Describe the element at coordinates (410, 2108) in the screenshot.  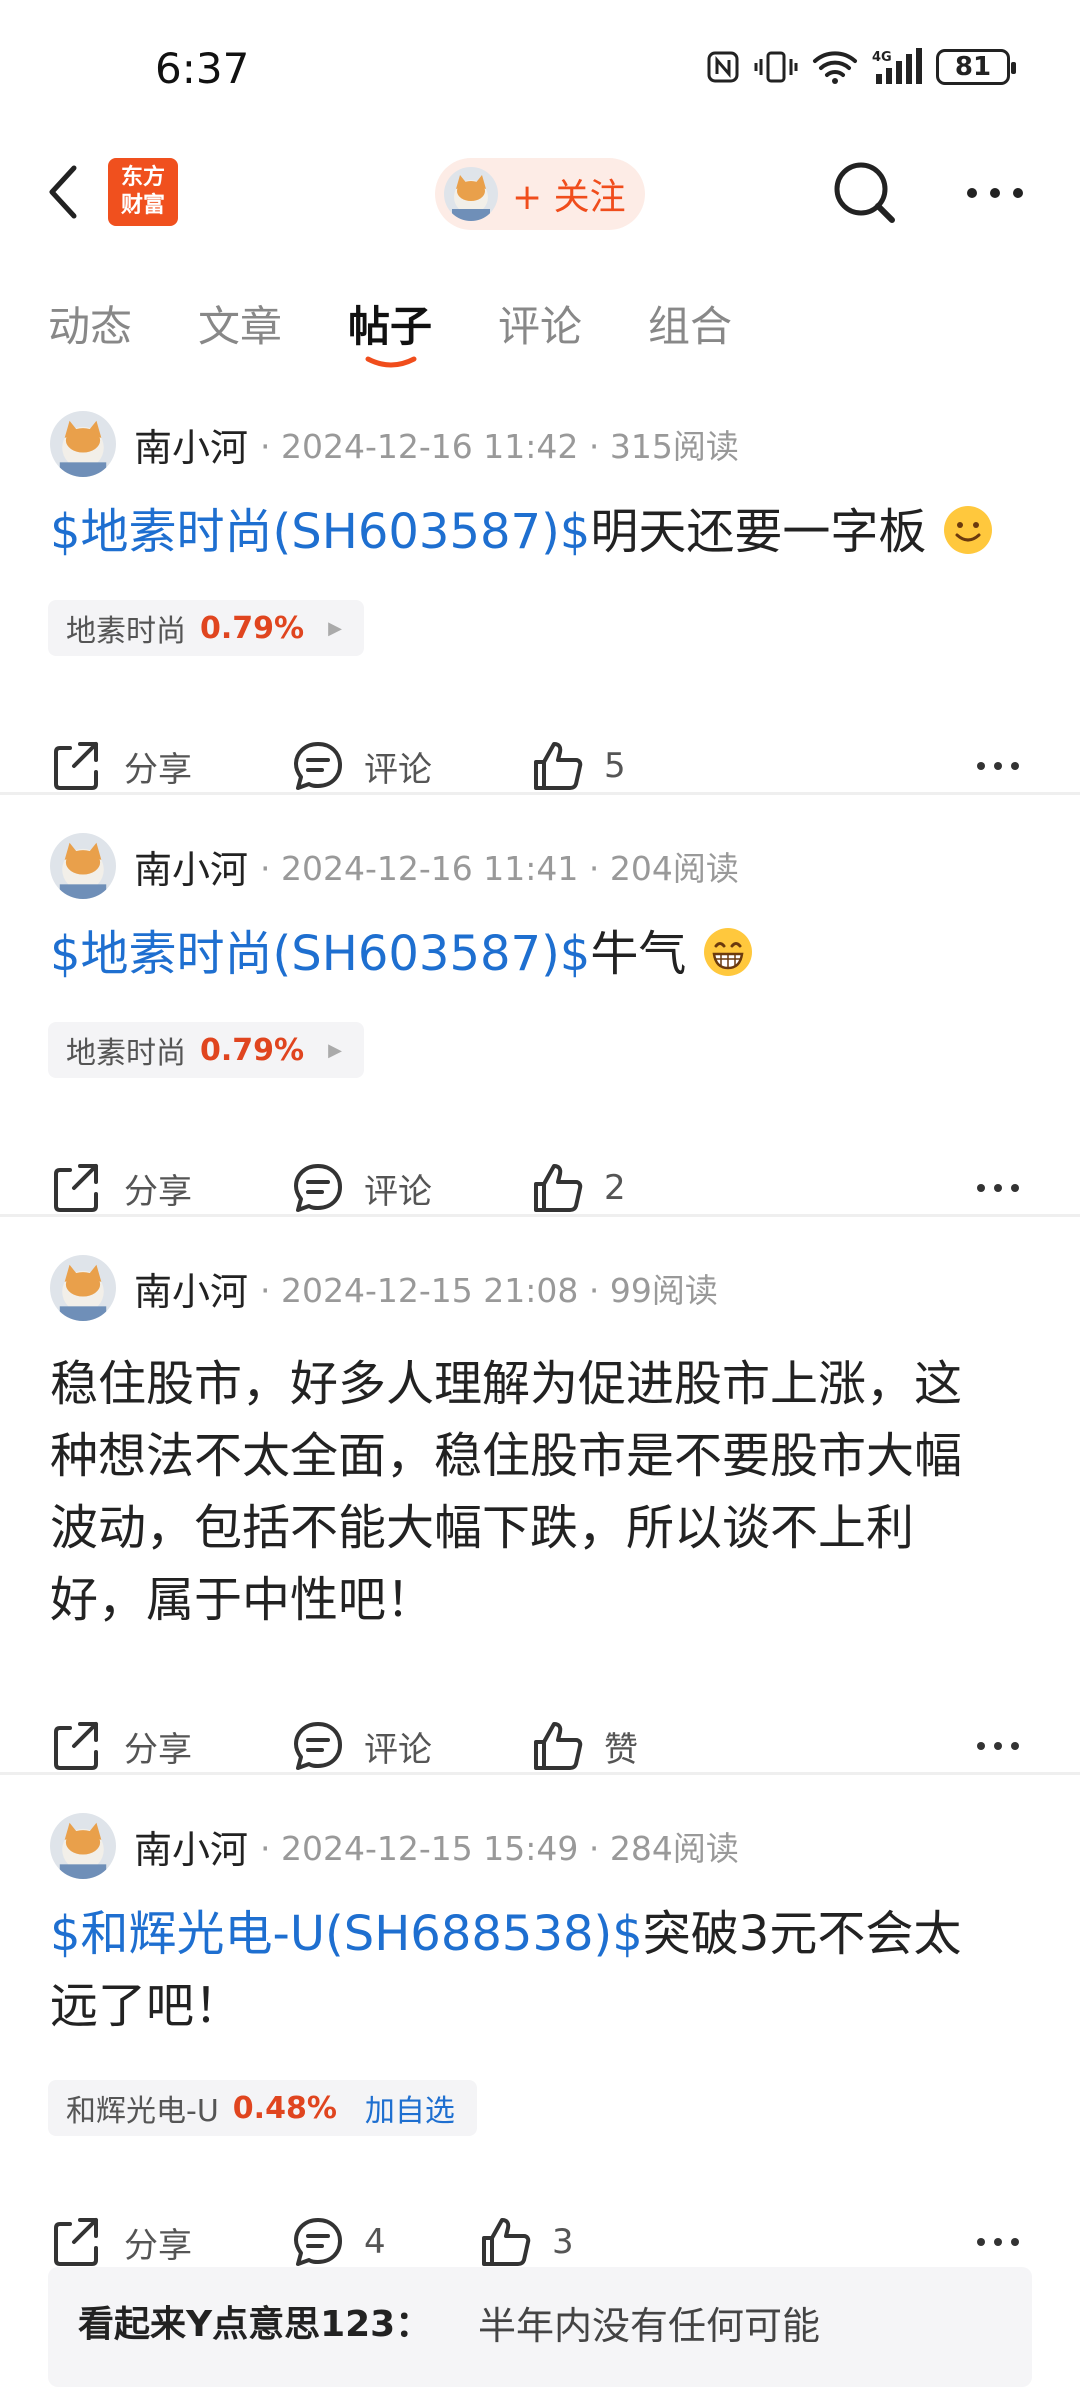
I see `add-watchlist-button: 加自选` at that location.